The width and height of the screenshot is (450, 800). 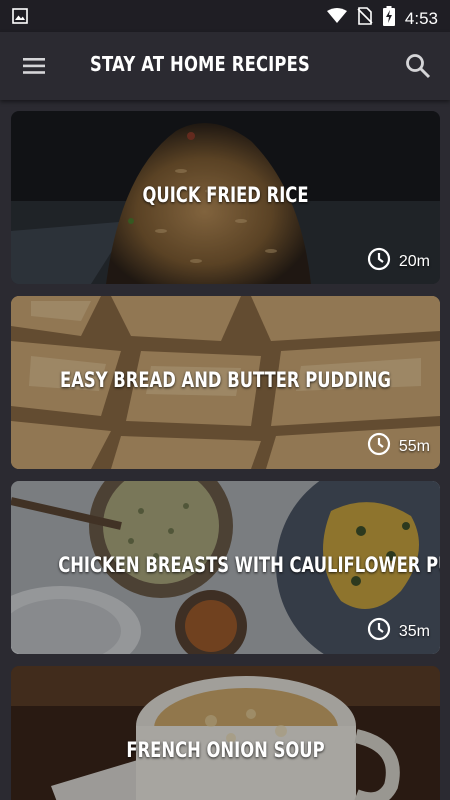 I want to click on recipe-title: FRENCH ONION SOUP, so click(x=225, y=750).